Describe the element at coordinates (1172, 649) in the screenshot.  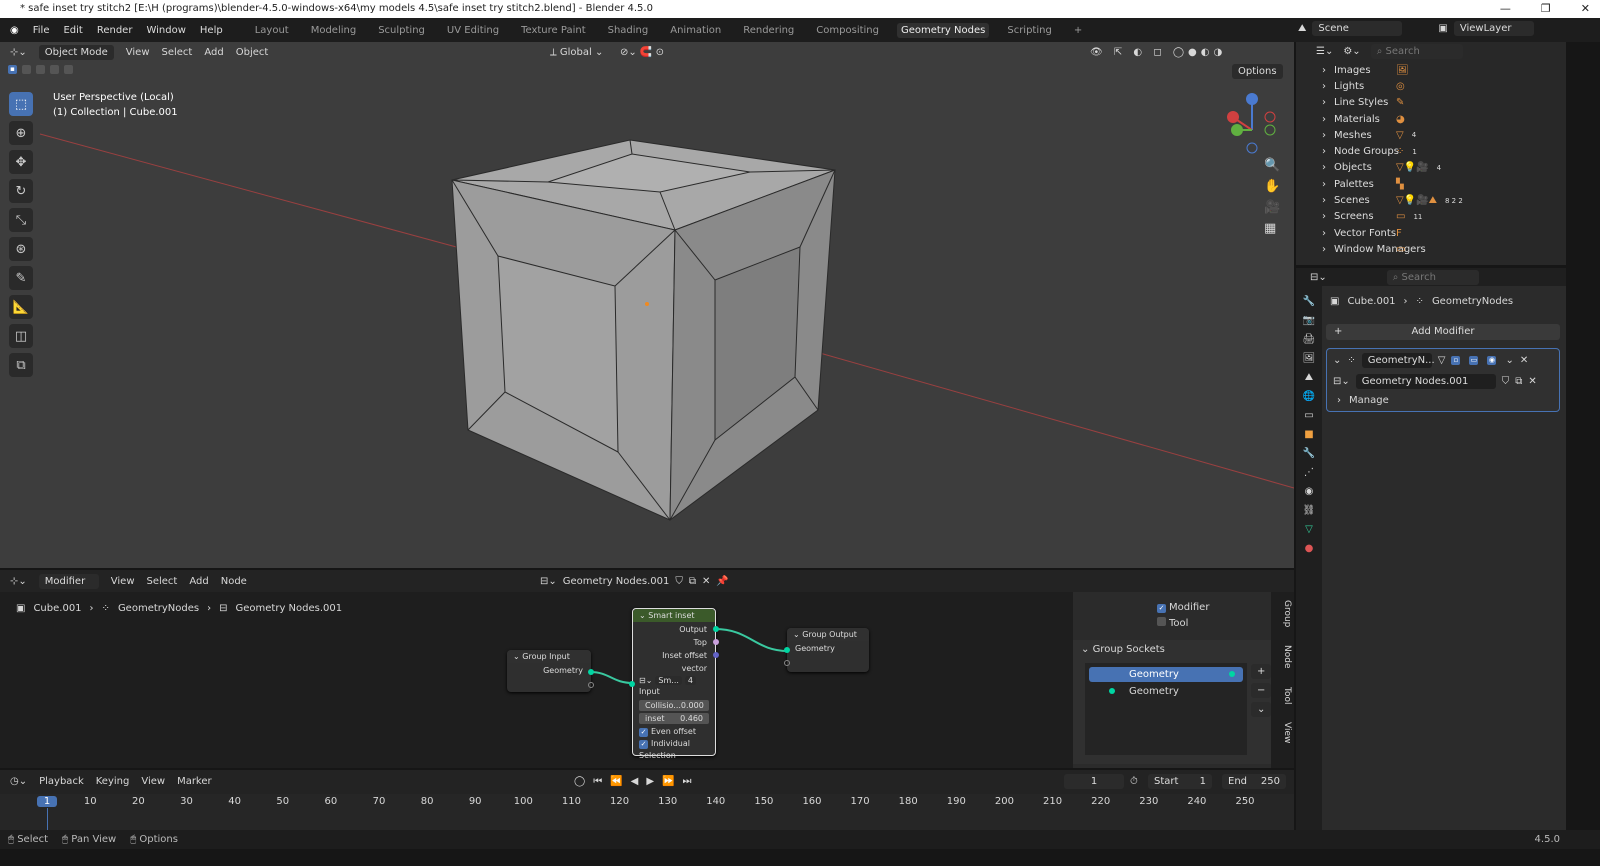
I see `group-sockets-header: ⌄ Group Sockets` at that location.